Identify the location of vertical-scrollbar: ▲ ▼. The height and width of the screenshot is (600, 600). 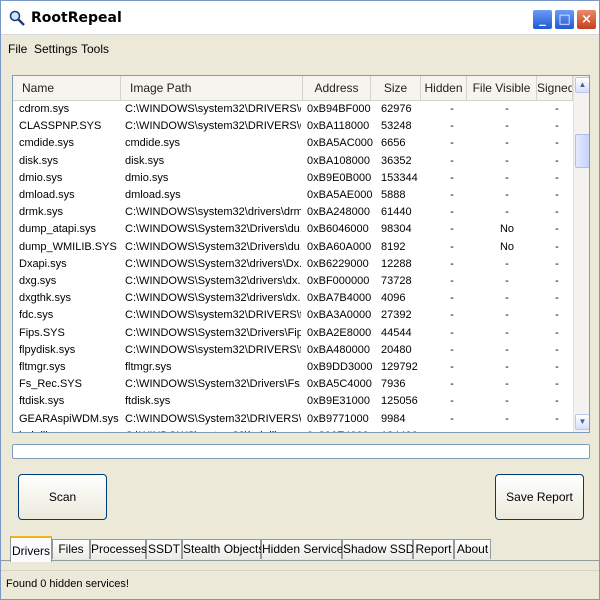
(581, 254).